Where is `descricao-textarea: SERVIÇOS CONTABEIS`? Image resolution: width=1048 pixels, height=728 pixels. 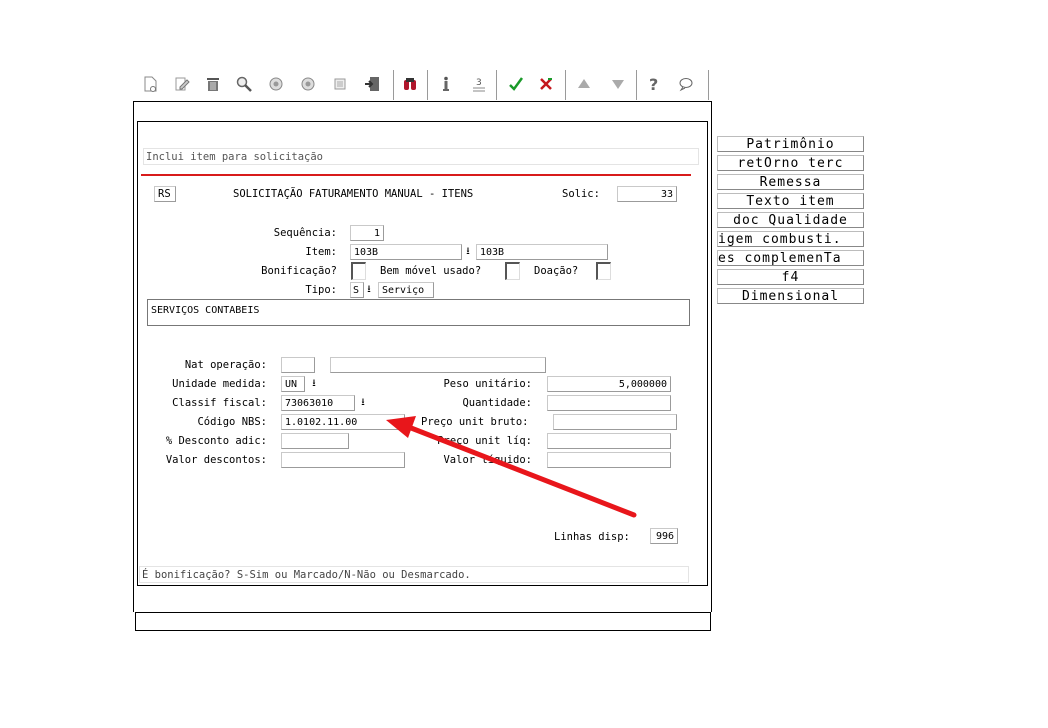 descricao-textarea: SERVIÇOS CONTABEIS is located at coordinates (418, 312).